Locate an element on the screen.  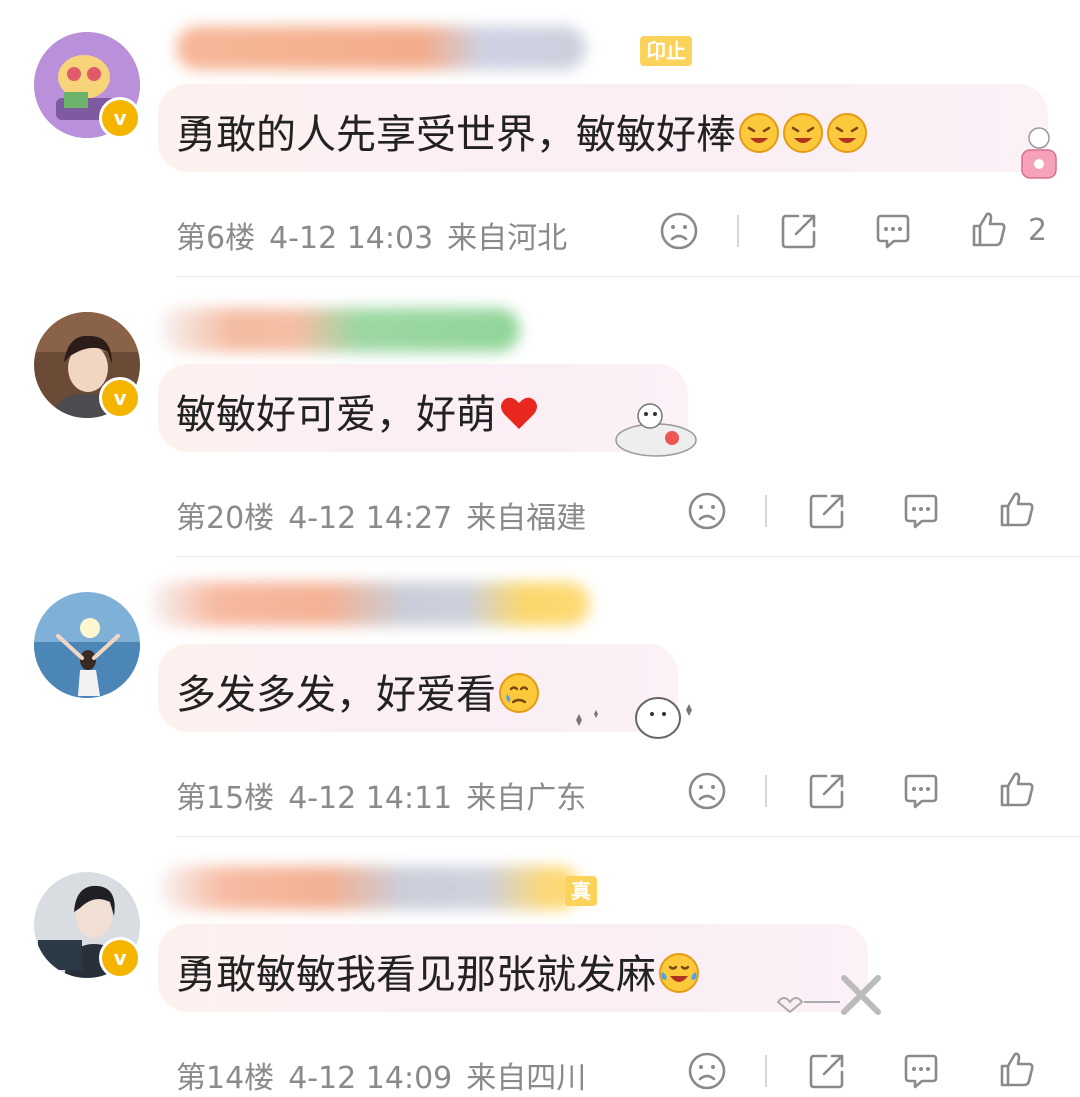
comment-text: 敏敏好可爱，好萌 is located at coordinates (358, 411).